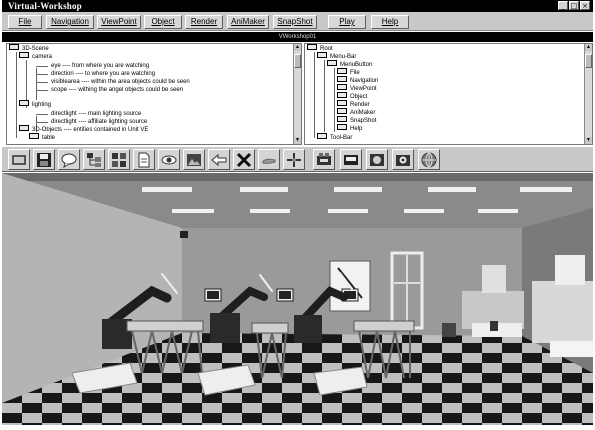 The image size is (595, 430). What do you see at coordinates (25, 22) in the screenshot?
I see `menu-file: File` at bounding box center [25, 22].